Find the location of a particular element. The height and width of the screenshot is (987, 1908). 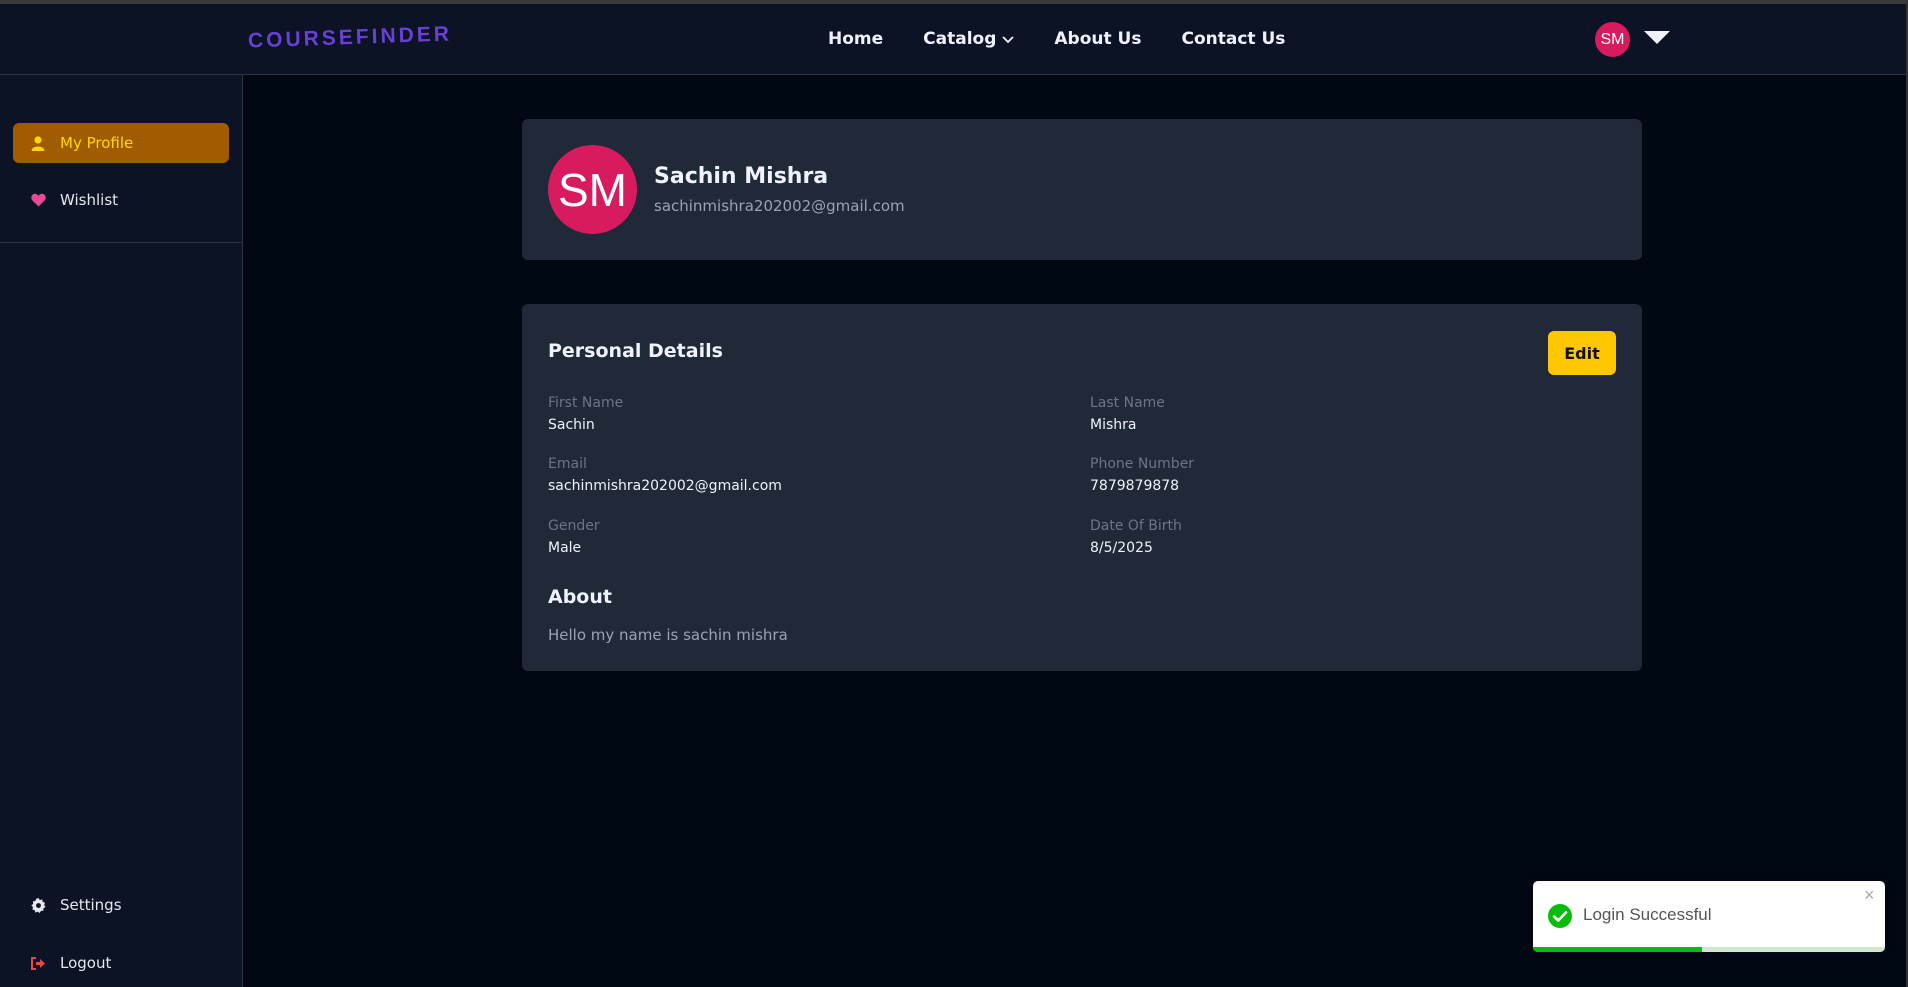

field-value: Male is located at coordinates (565, 548).